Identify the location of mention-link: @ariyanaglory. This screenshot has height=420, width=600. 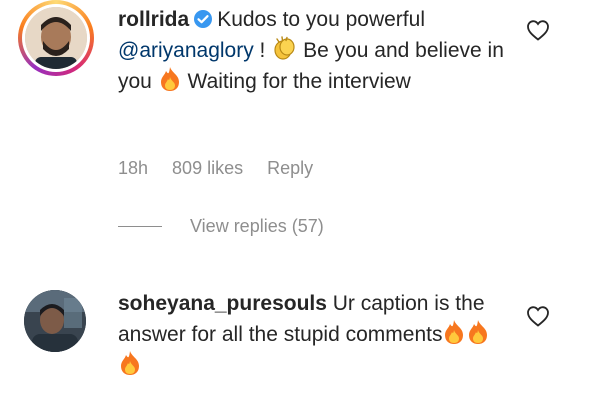
(186, 50).